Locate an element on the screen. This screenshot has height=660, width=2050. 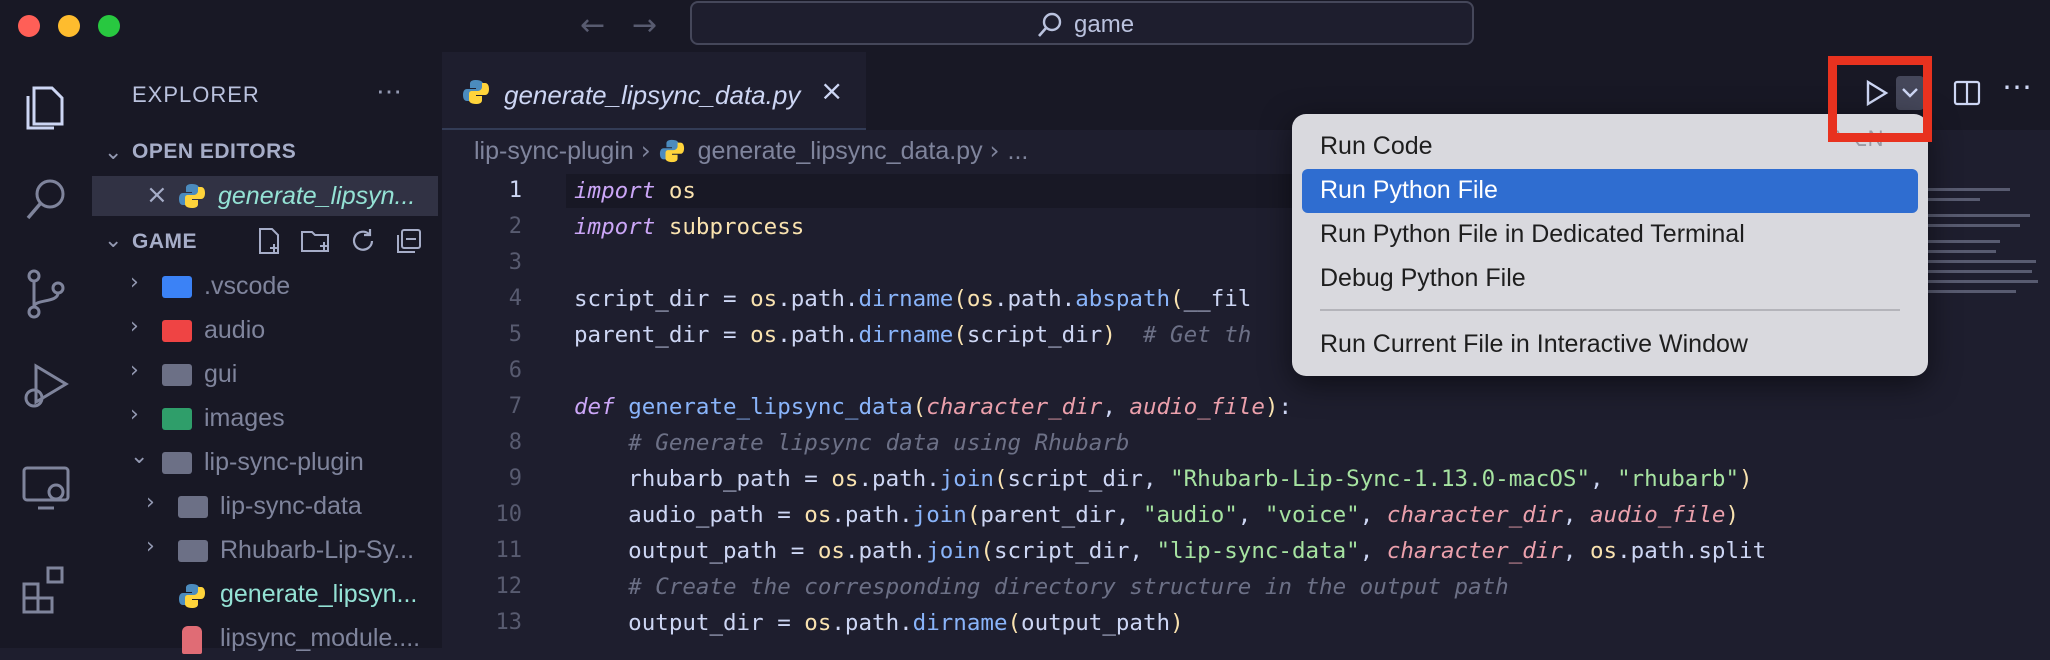
search-sidebar-icon is located at coordinates (46, 200).